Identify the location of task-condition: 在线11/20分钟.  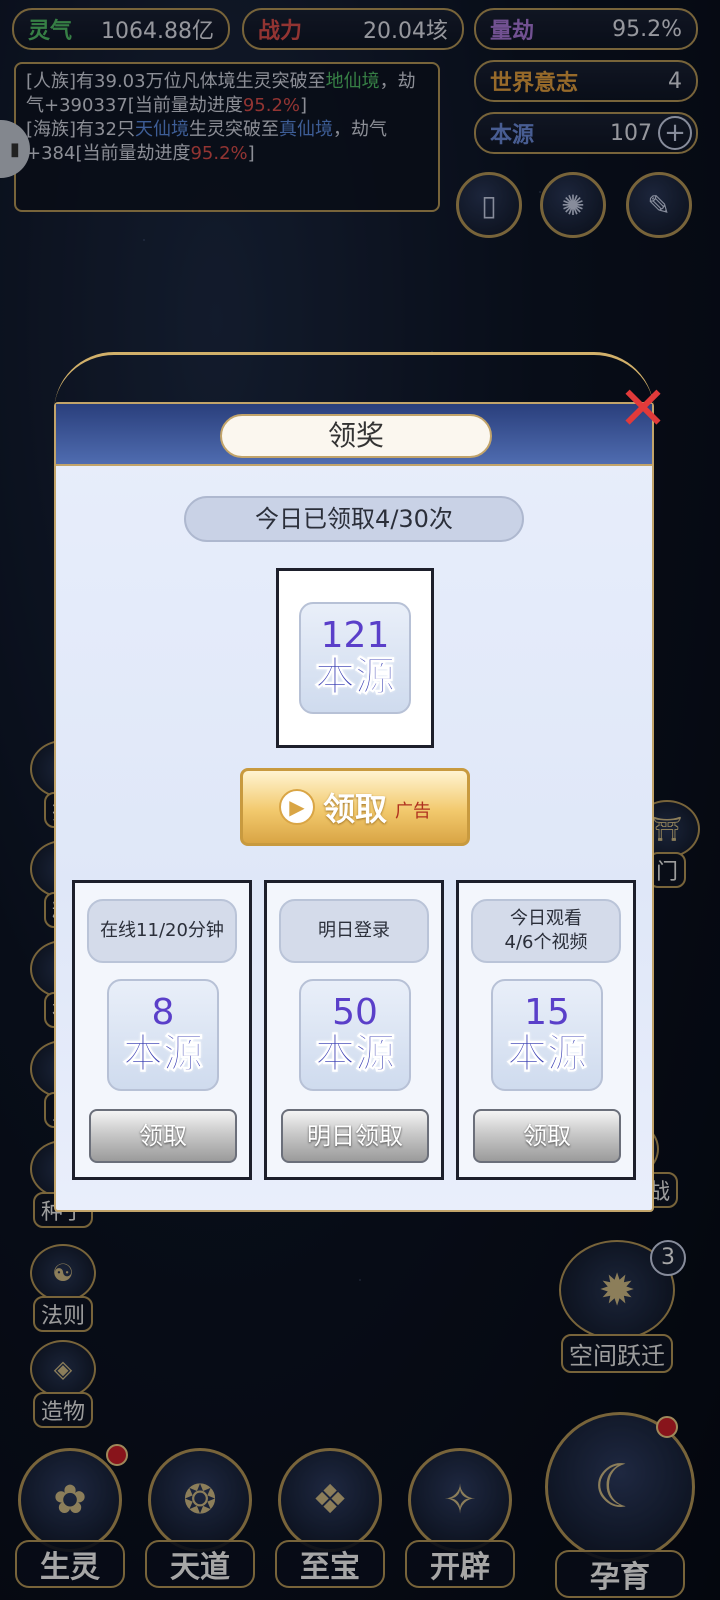
(162, 931).